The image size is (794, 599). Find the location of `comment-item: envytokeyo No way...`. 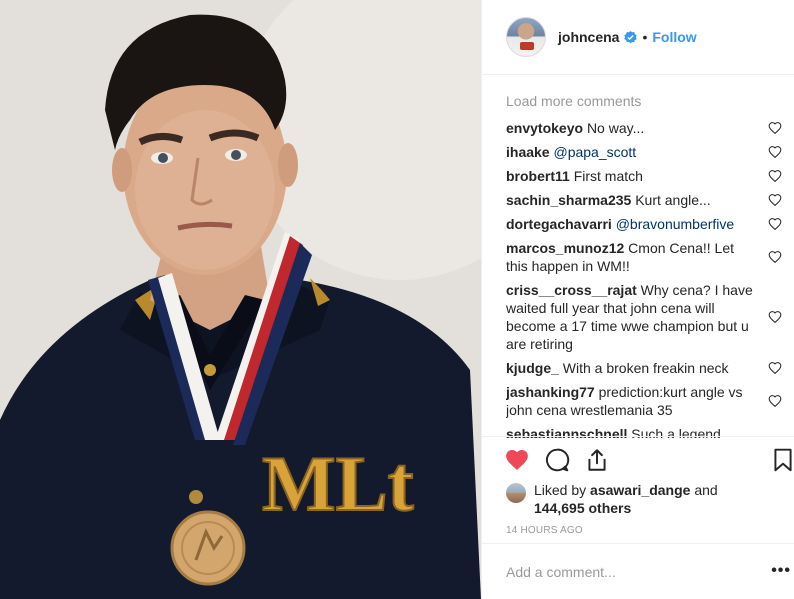

comment-item: envytokeyo No way... is located at coordinates (644, 128).